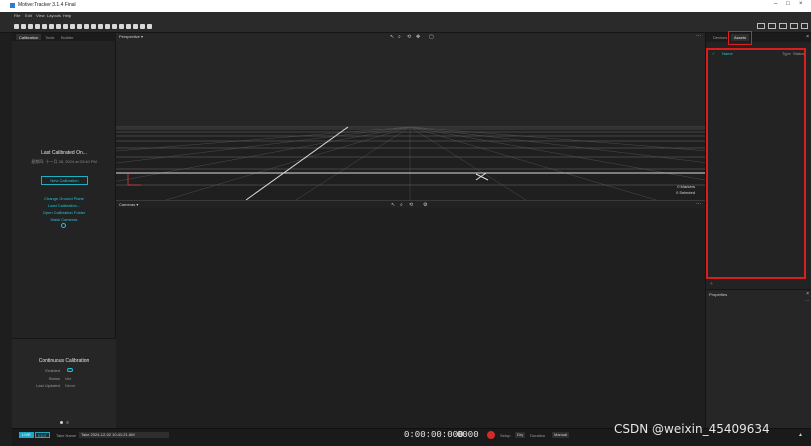 The image size is (811, 446). I want to click on settings-icon, so click(37, 26).